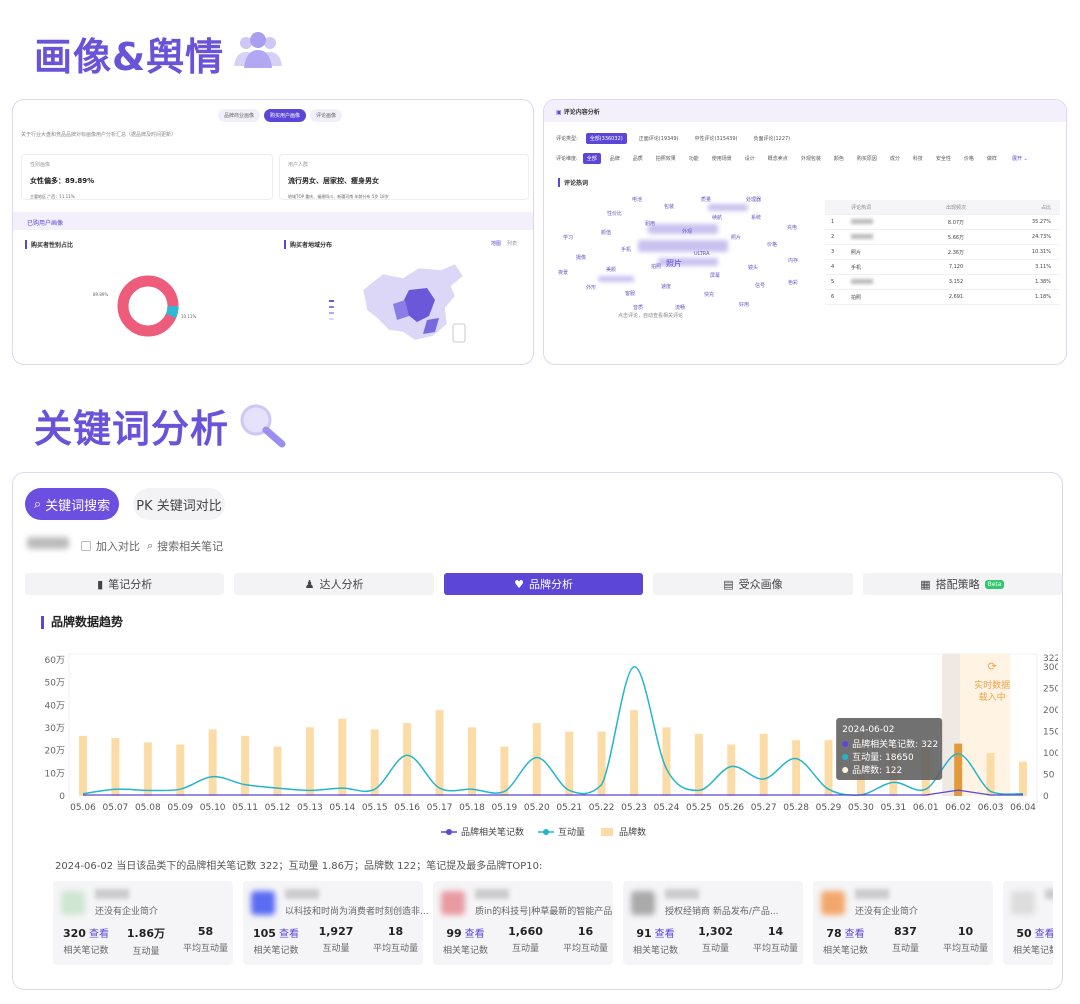 This screenshot has width=1080, height=1004. What do you see at coordinates (606, 138) in the screenshot?
I see `type-all: 全部(336032)` at bounding box center [606, 138].